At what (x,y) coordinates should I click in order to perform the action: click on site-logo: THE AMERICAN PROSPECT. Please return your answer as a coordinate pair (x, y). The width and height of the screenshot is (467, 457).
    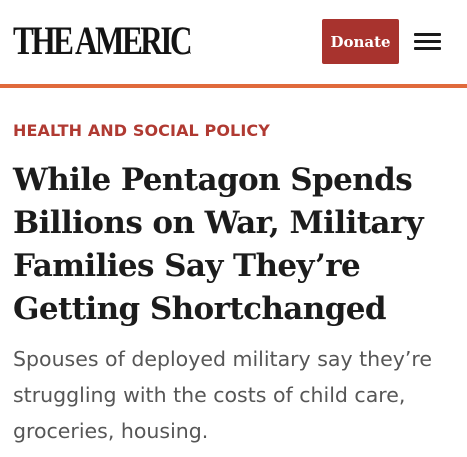
    Looking at the image, I should click on (102, 41).